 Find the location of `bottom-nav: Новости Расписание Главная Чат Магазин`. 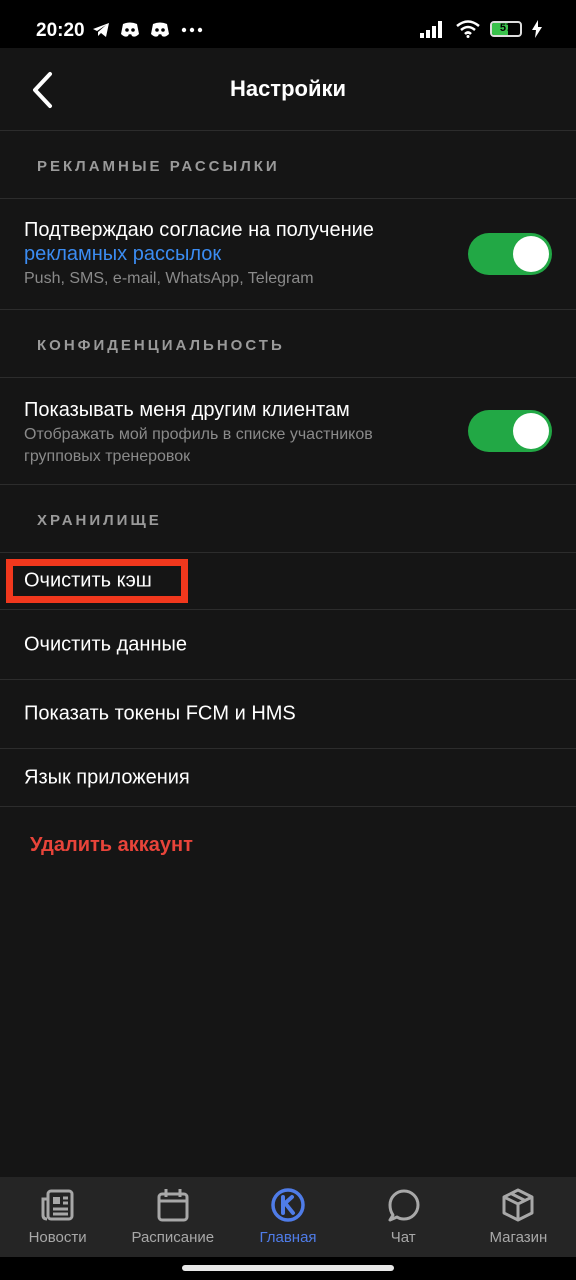

bottom-nav: Новости Расписание Главная Чат Магазин is located at coordinates (288, 1217).